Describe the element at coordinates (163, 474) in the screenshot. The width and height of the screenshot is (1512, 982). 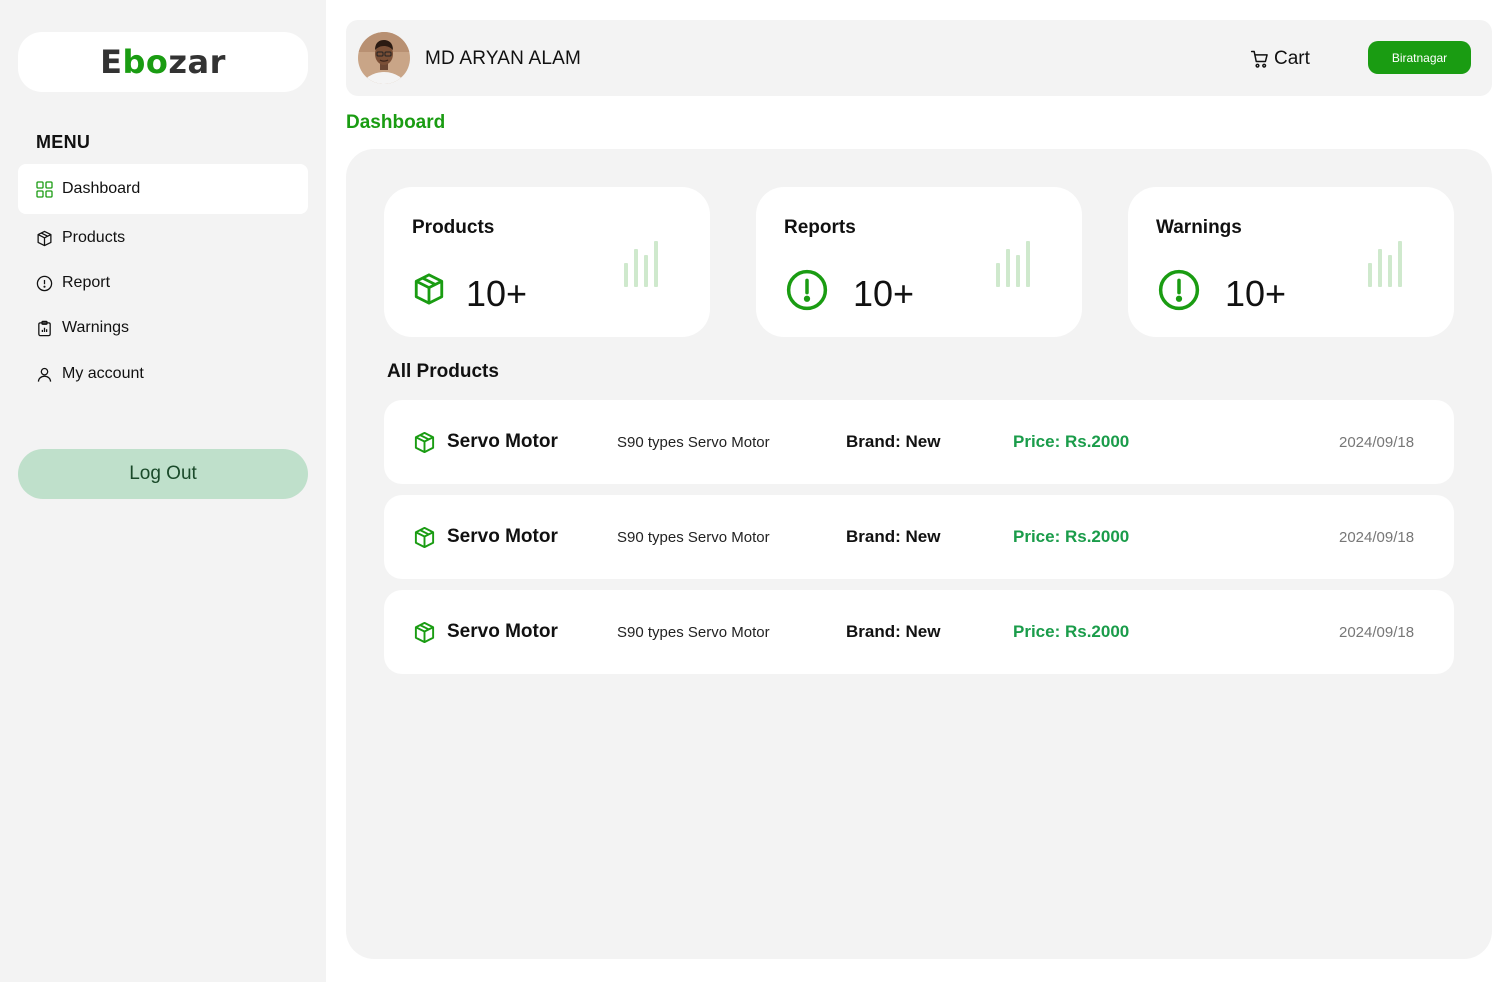
I see `logout-button: Log Out` at that location.